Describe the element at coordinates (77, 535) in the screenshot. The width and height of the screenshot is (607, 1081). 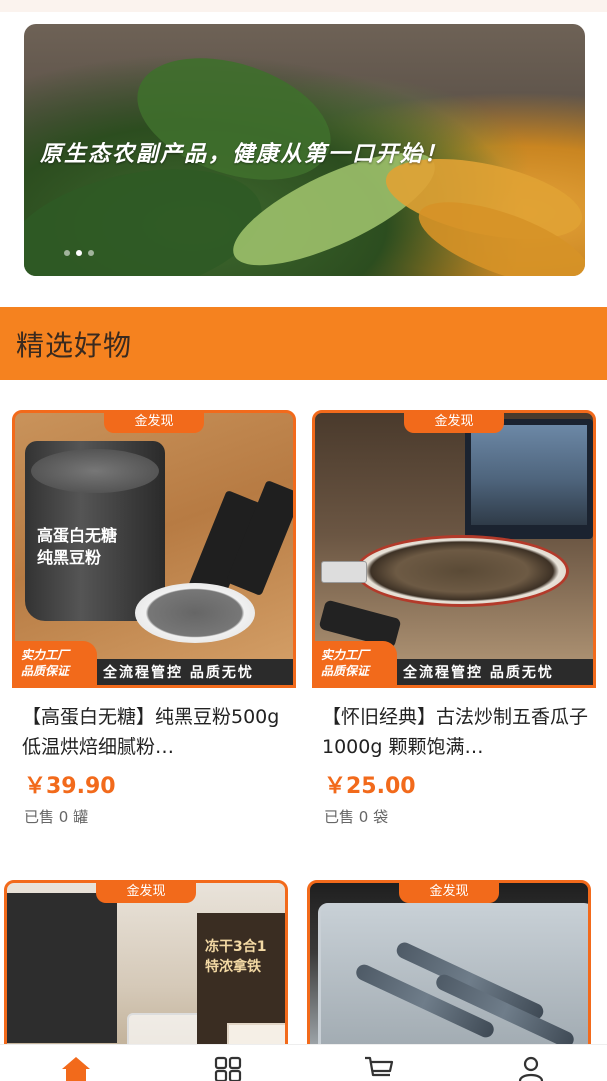
I see `can-label-line1: 高蛋白无糖` at that location.